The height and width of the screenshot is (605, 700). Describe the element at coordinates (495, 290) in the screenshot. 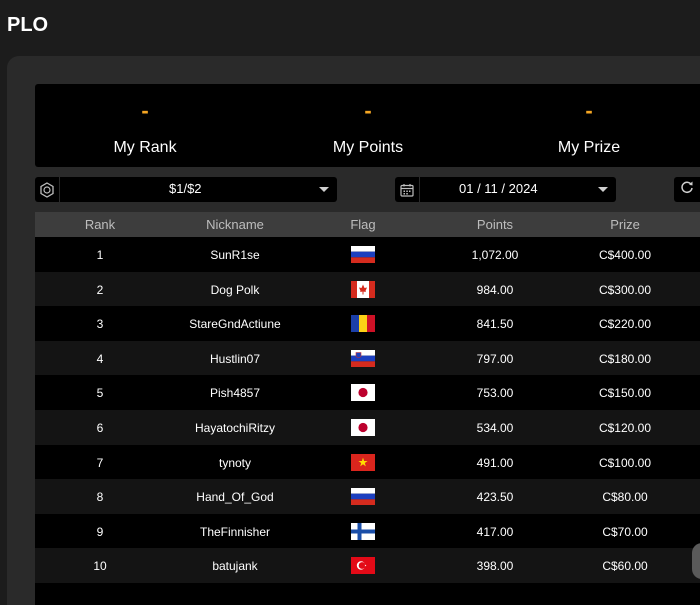

I see `cell-points: 984.00` at that location.